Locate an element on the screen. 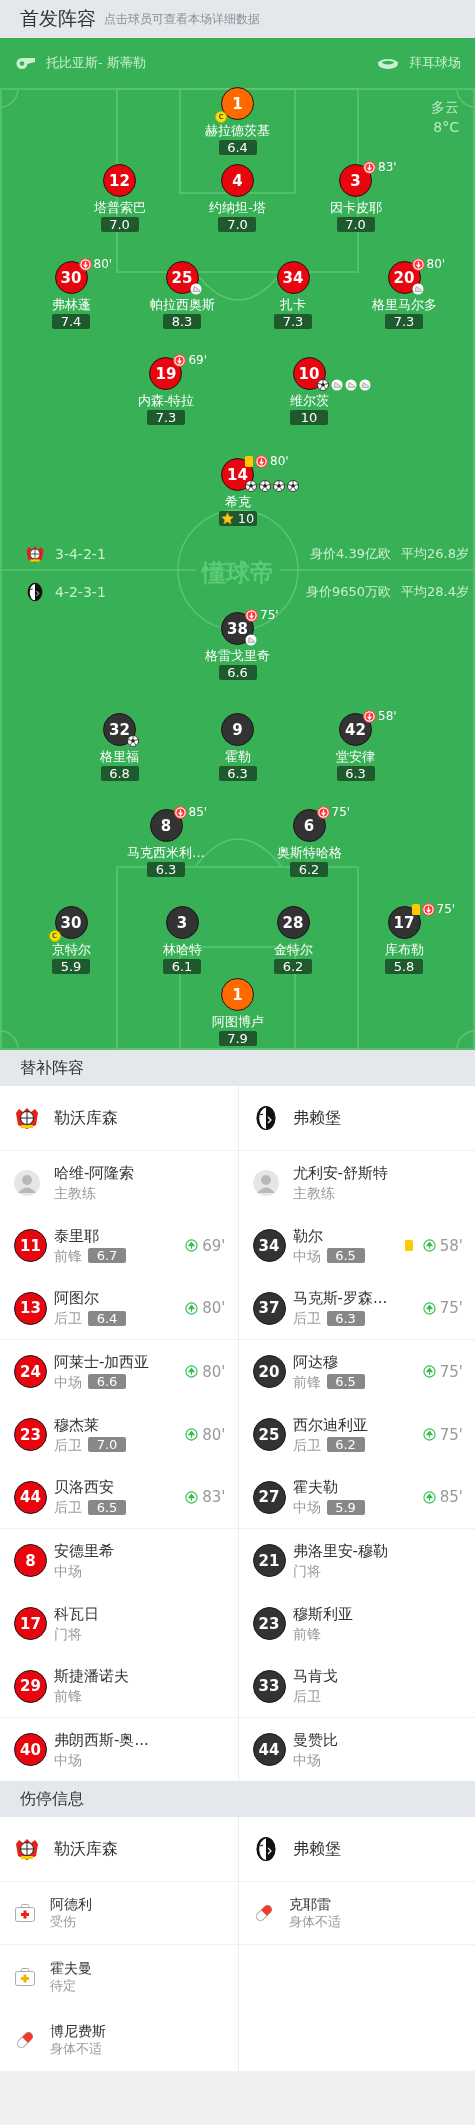  player-number: 28 is located at coordinates (293, 922).